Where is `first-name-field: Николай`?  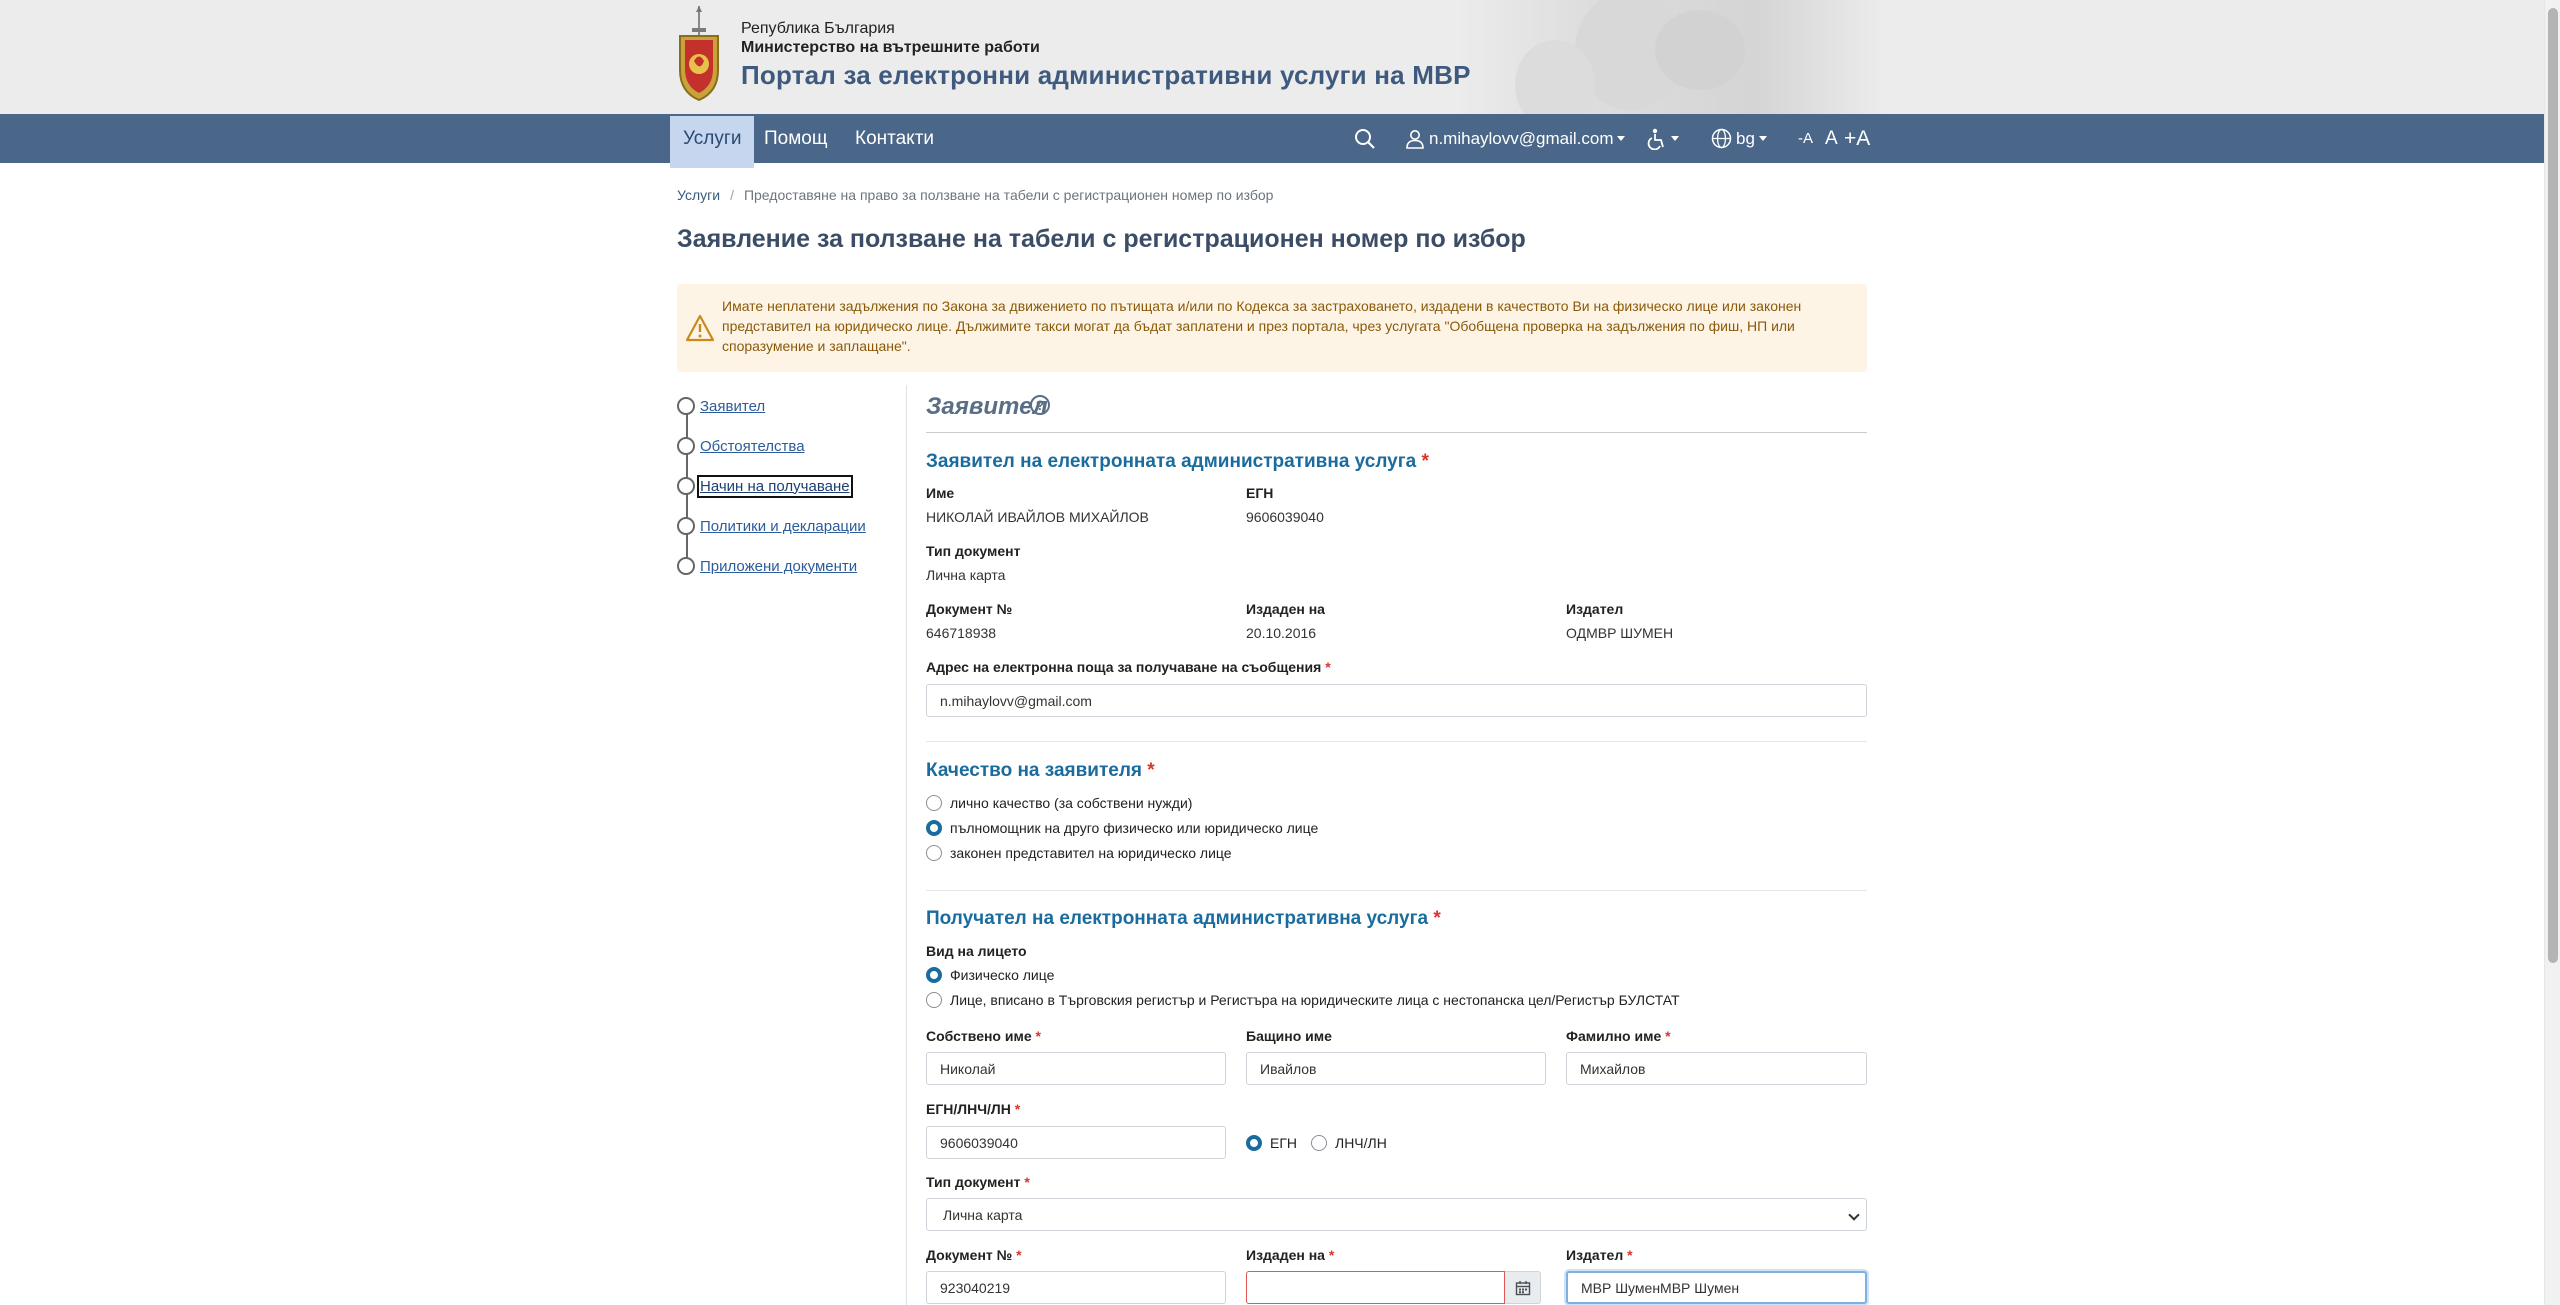
first-name-field: Николай is located at coordinates (1076, 1068).